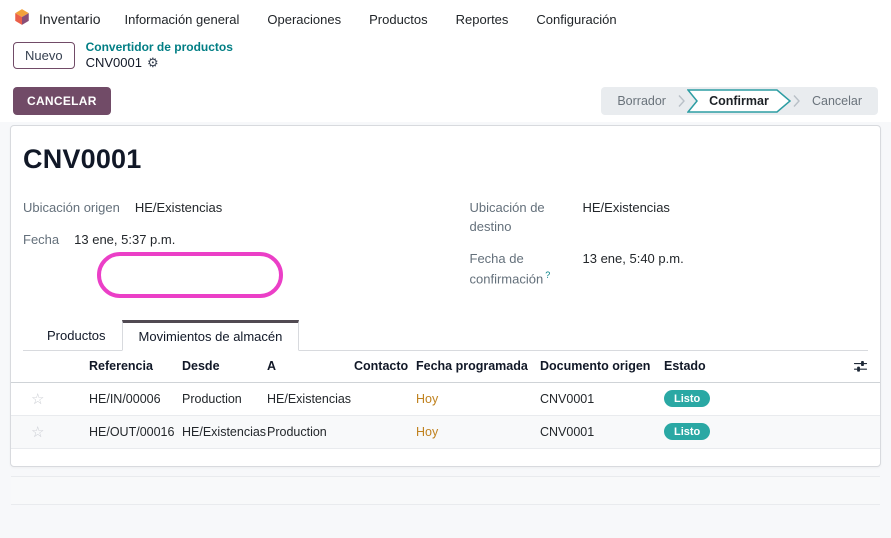 This screenshot has height=538, width=891. I want to click on optional-columns-icon, so click(858, 366).